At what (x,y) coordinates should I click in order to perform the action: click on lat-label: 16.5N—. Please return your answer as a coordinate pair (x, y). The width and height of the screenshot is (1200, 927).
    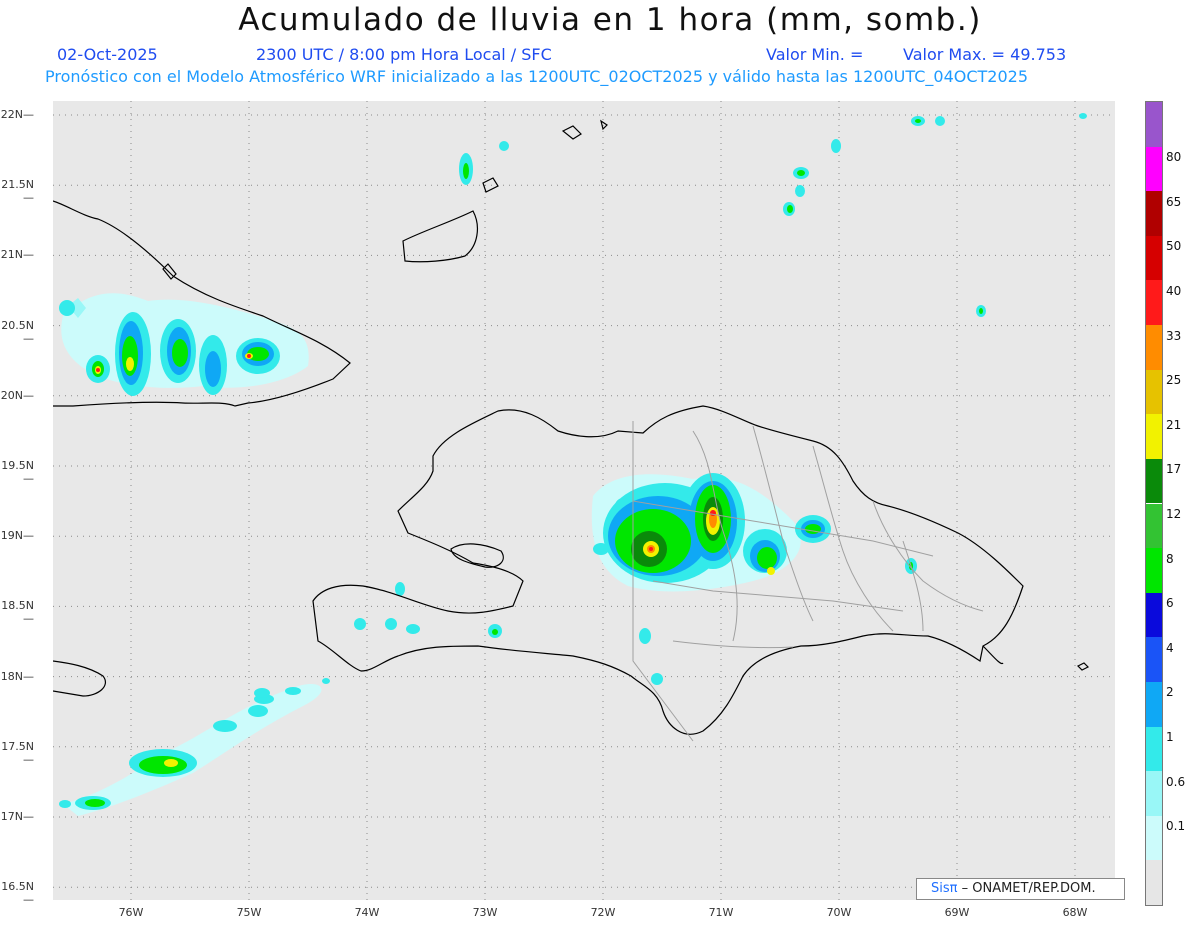
    Looking at the image, I should click on (17, 893).